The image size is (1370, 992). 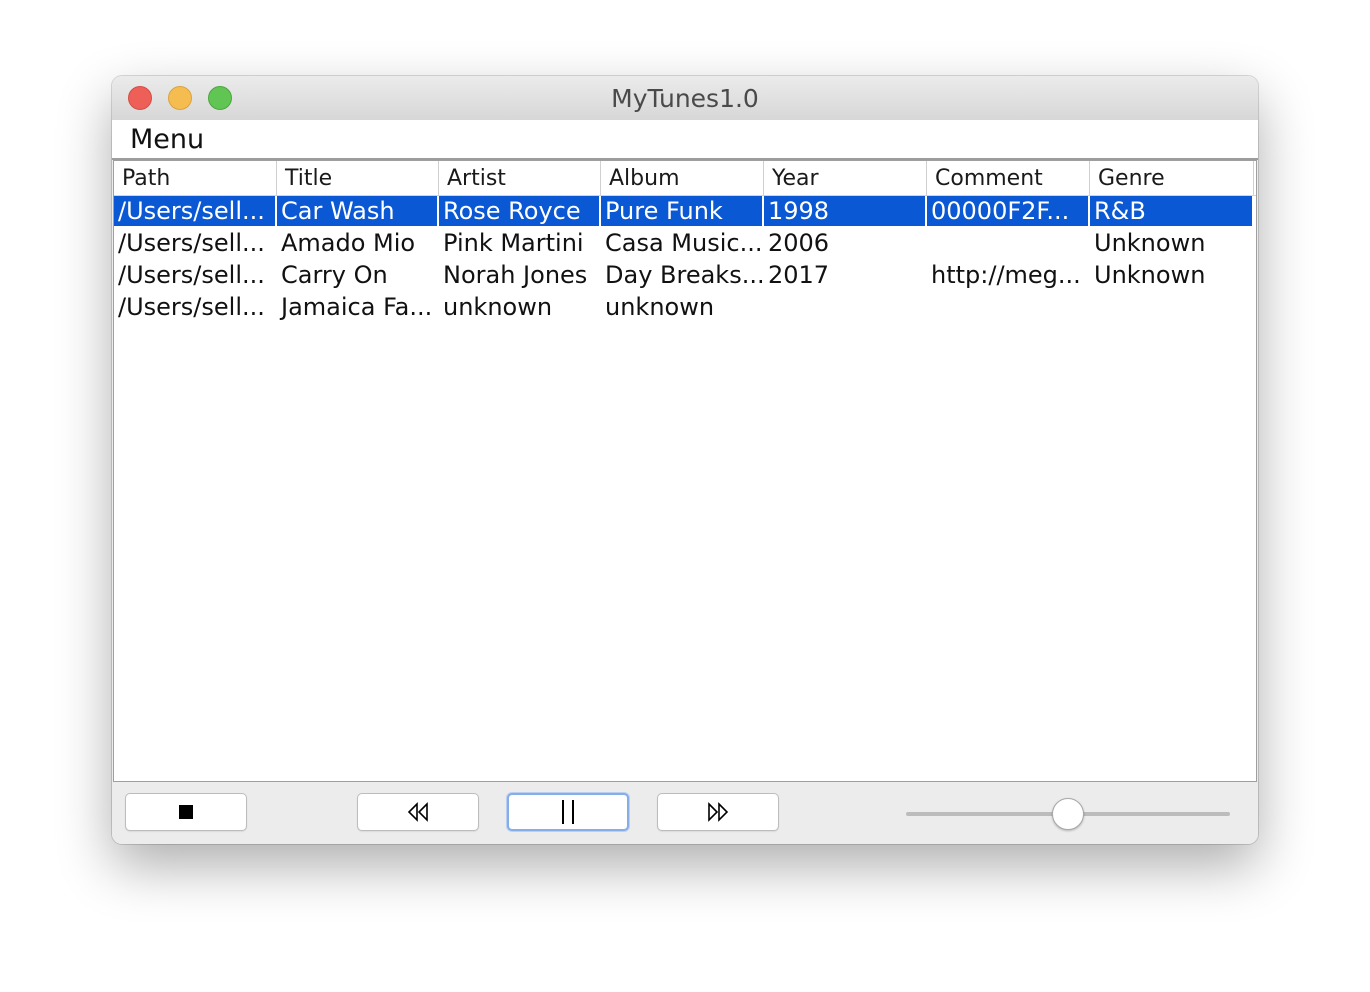 I want to click on cell-artist: Pink Martini, so click(x=513, y=243).